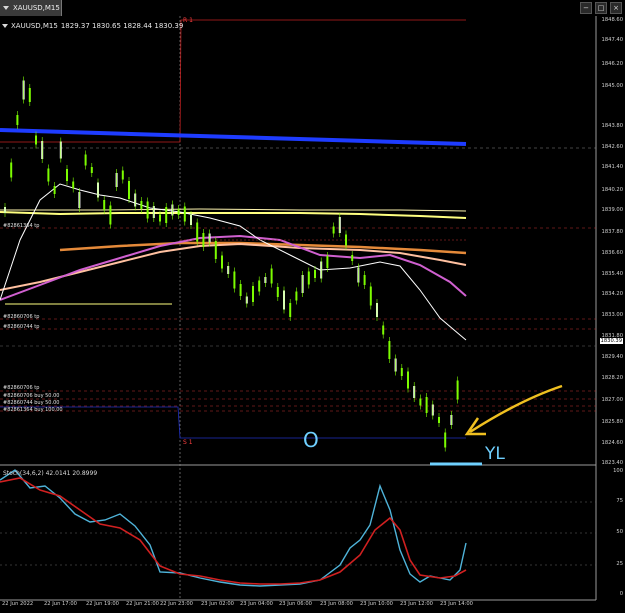  Describe the element at coordinates (456, 604) in the screenshot. I see `time-tick-label: 23 Jun 14:00` at that location.